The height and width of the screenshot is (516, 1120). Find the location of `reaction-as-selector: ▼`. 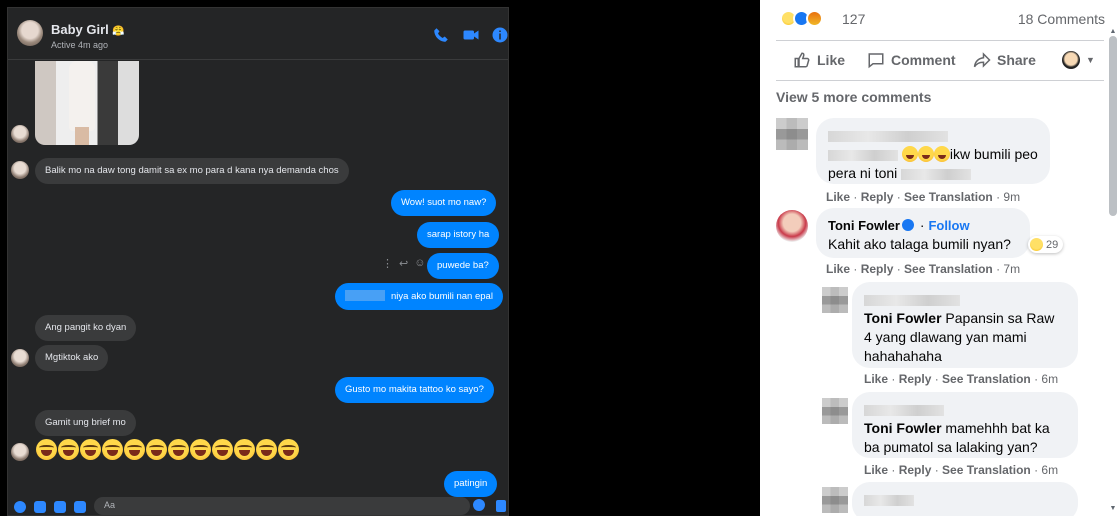

reaction-as-selector: ▼ is located at coordinates (1078, 60).